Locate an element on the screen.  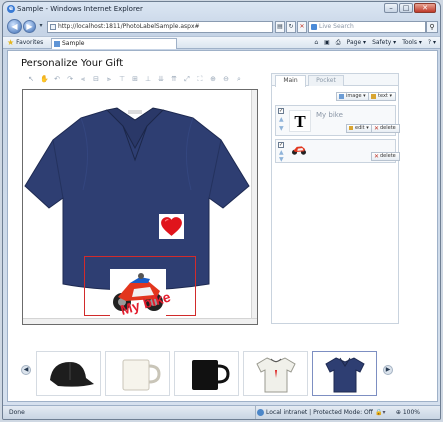
heart-image-item is located at coordinates (171, 226).